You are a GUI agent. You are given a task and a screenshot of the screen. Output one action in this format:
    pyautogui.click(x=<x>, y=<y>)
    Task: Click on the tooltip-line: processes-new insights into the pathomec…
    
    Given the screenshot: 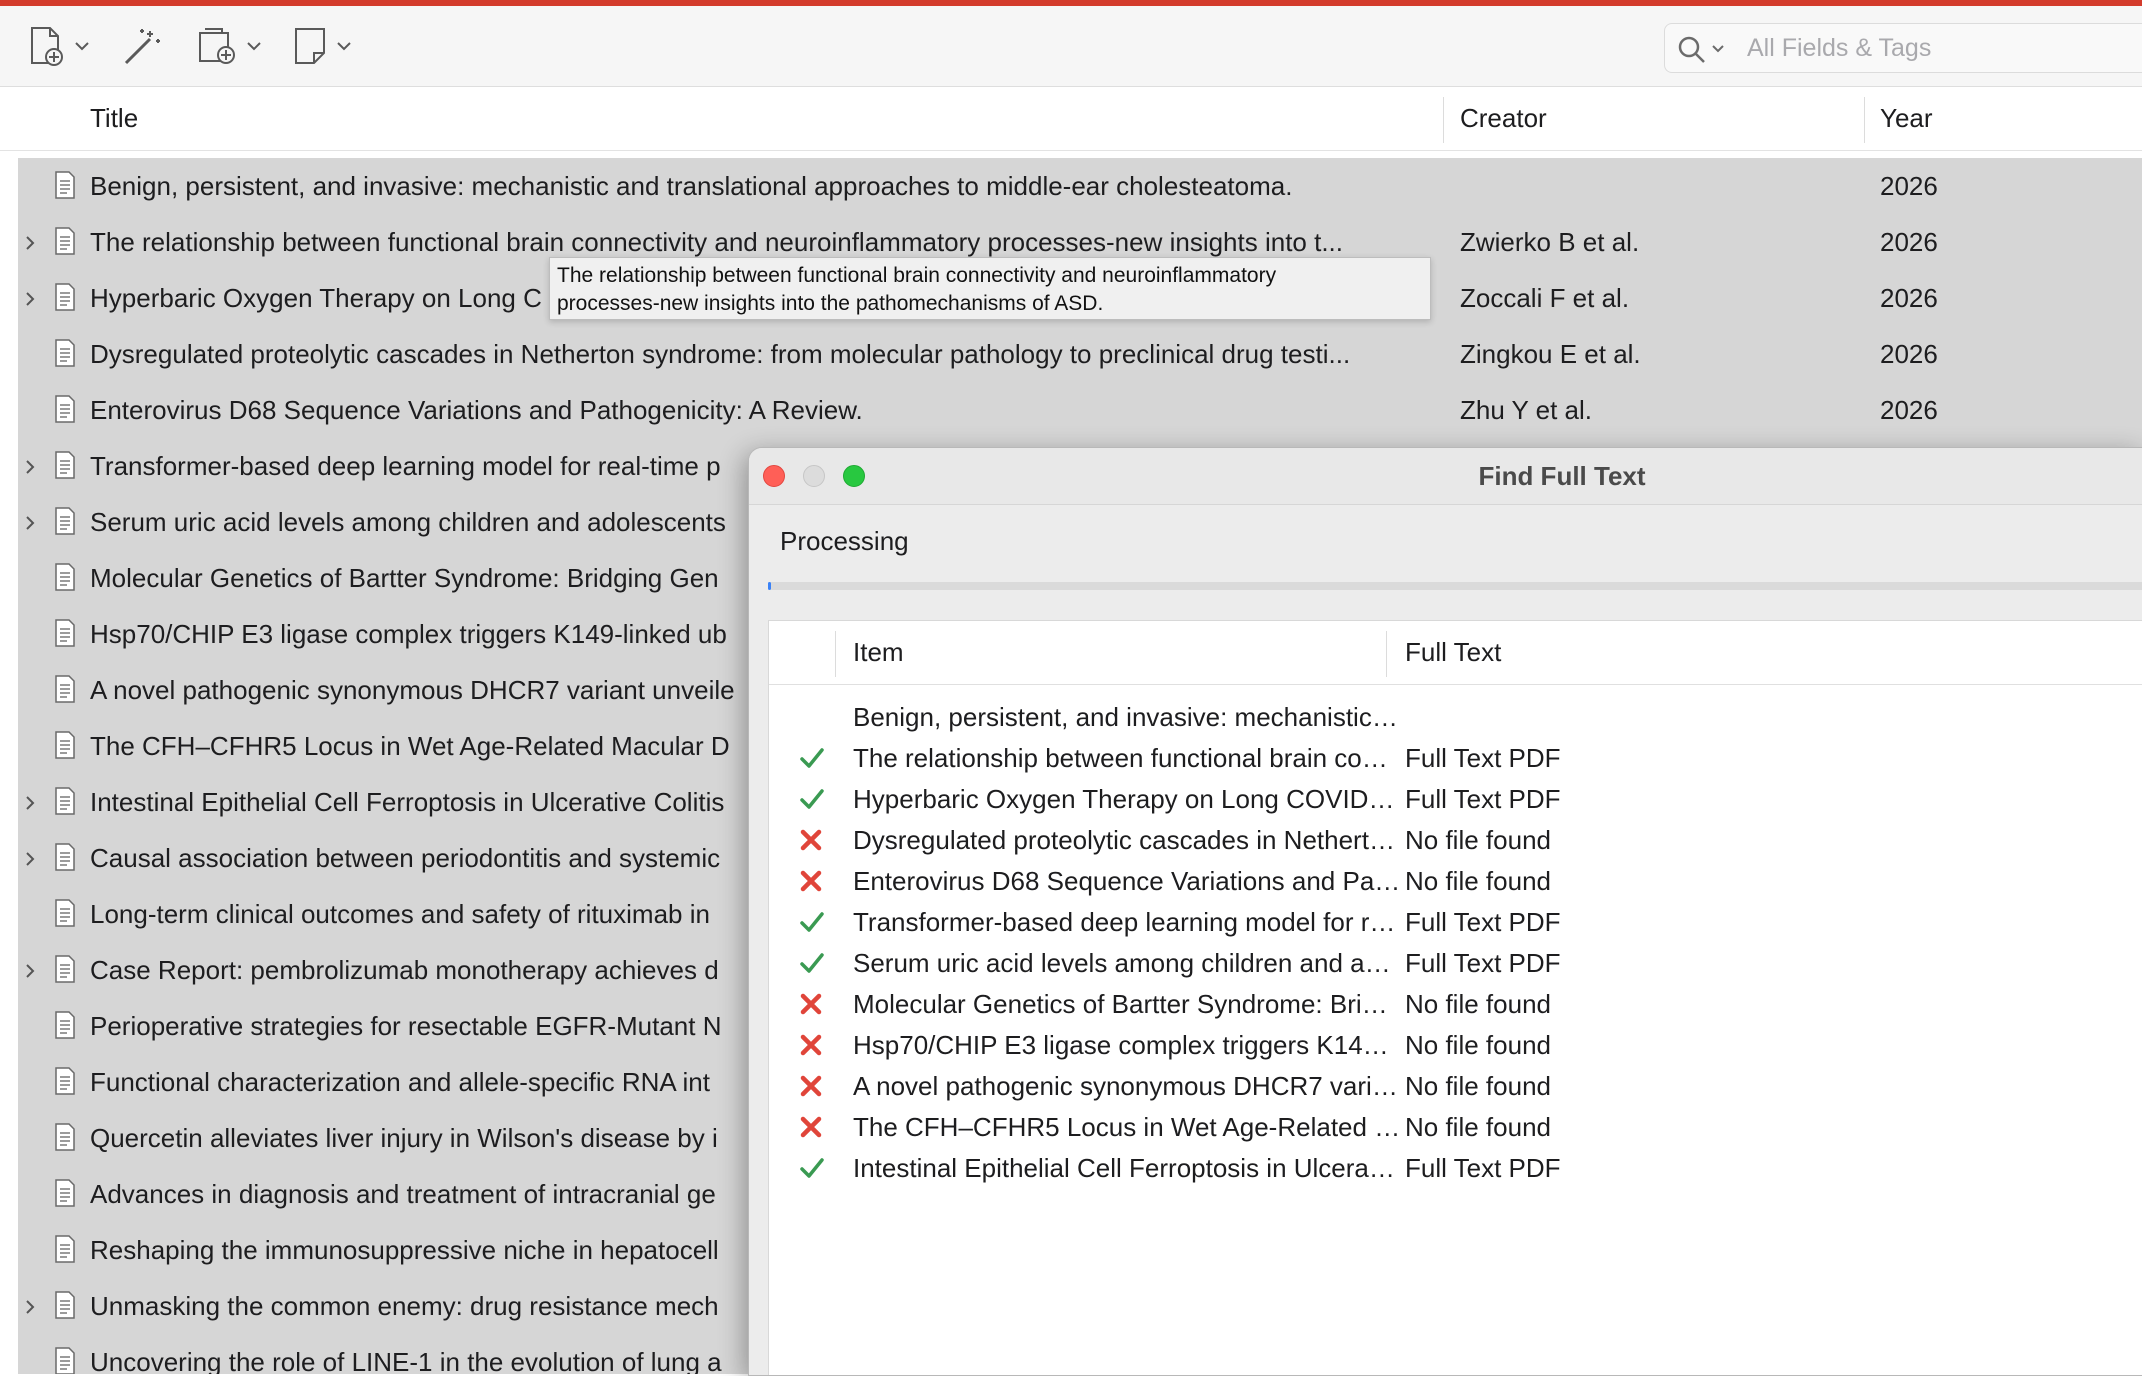 What is the action you would take?
    pyautogui.click(x=830, y=303)
    